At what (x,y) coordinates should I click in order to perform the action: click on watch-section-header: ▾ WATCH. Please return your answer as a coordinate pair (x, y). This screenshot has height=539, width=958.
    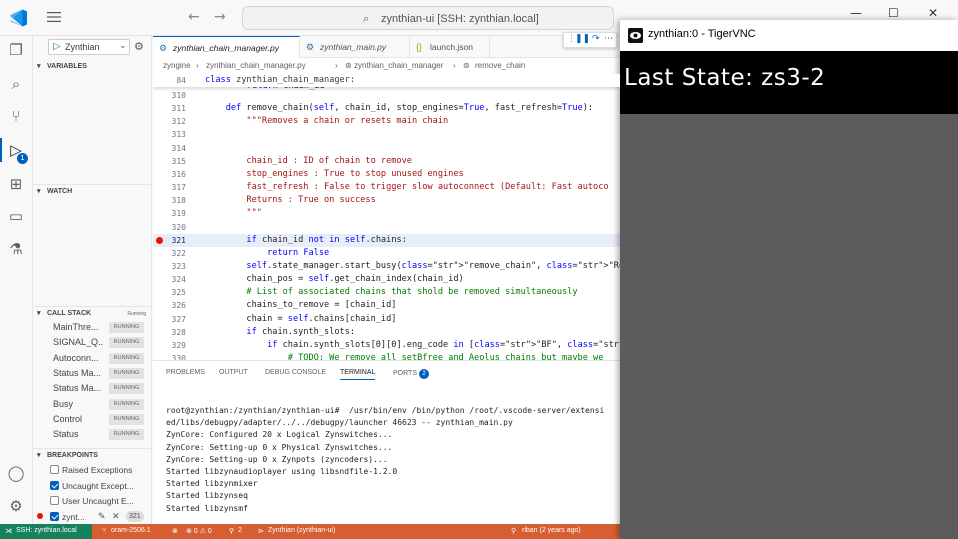
    Looking at the image, I should click on (93, 191).